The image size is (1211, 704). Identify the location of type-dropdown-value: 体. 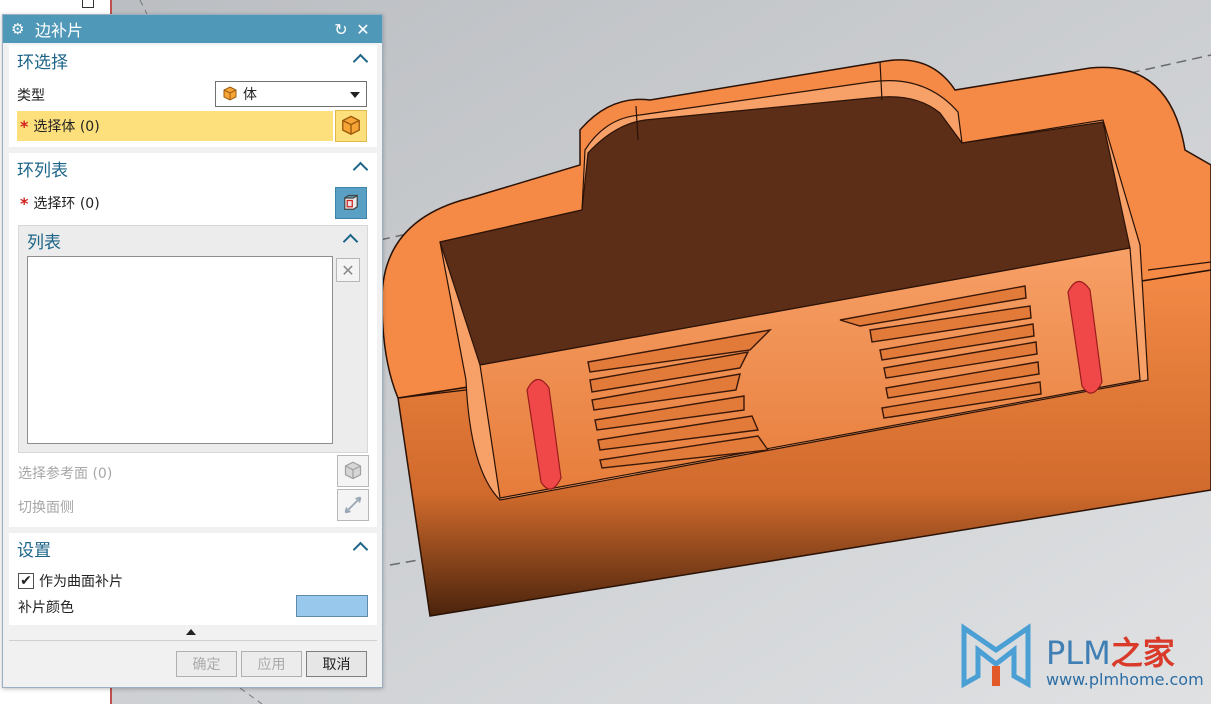
(250, 95).